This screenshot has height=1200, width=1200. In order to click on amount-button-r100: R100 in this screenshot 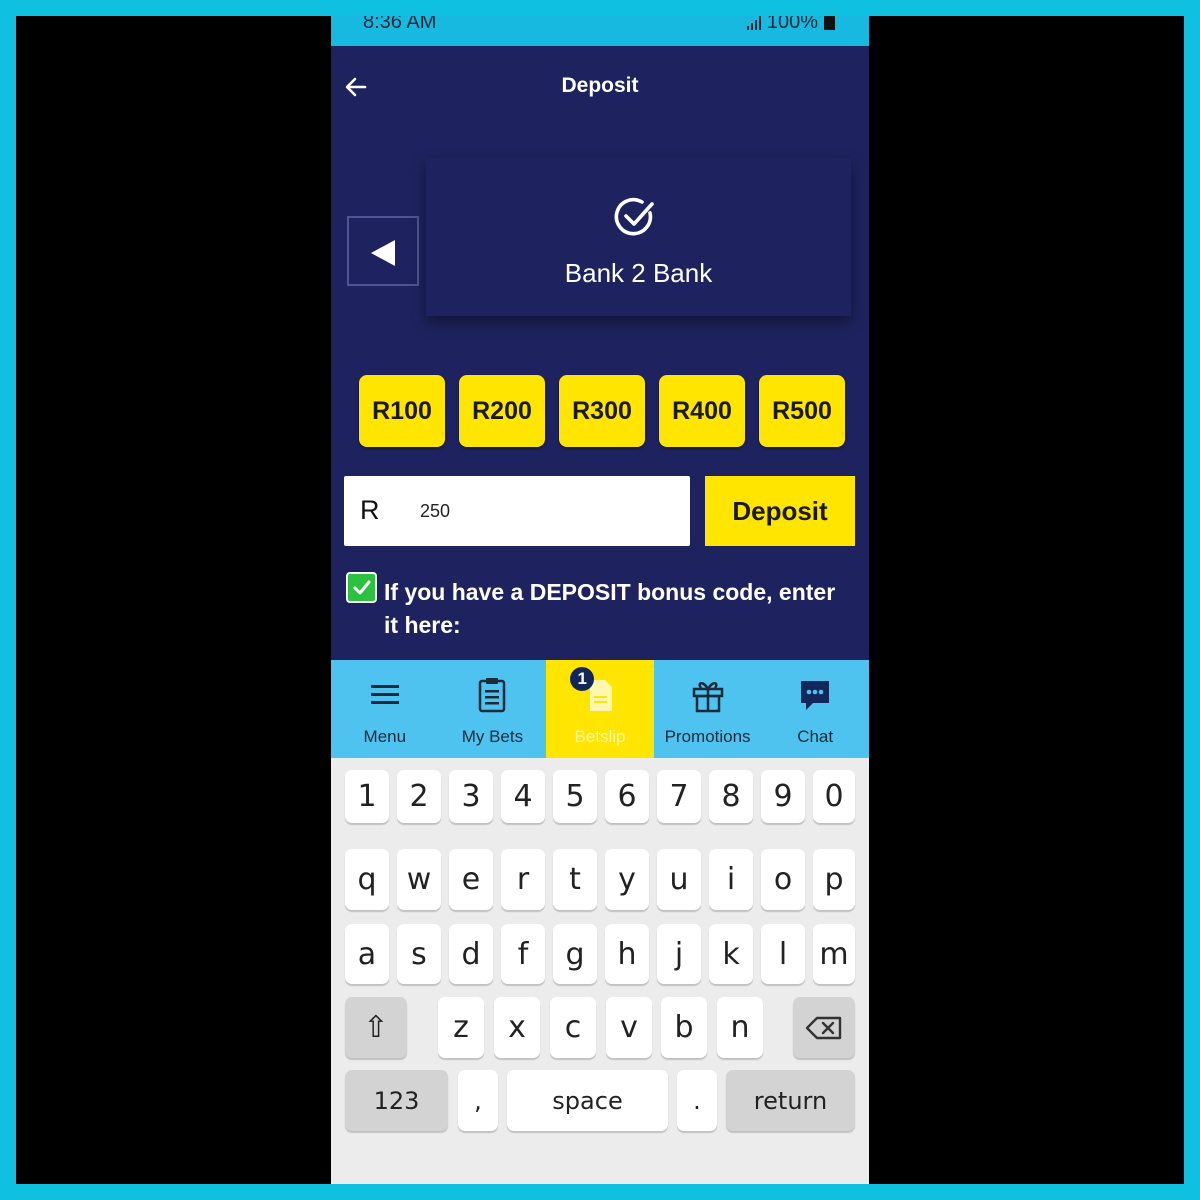, I will do `click(402, 411)`.